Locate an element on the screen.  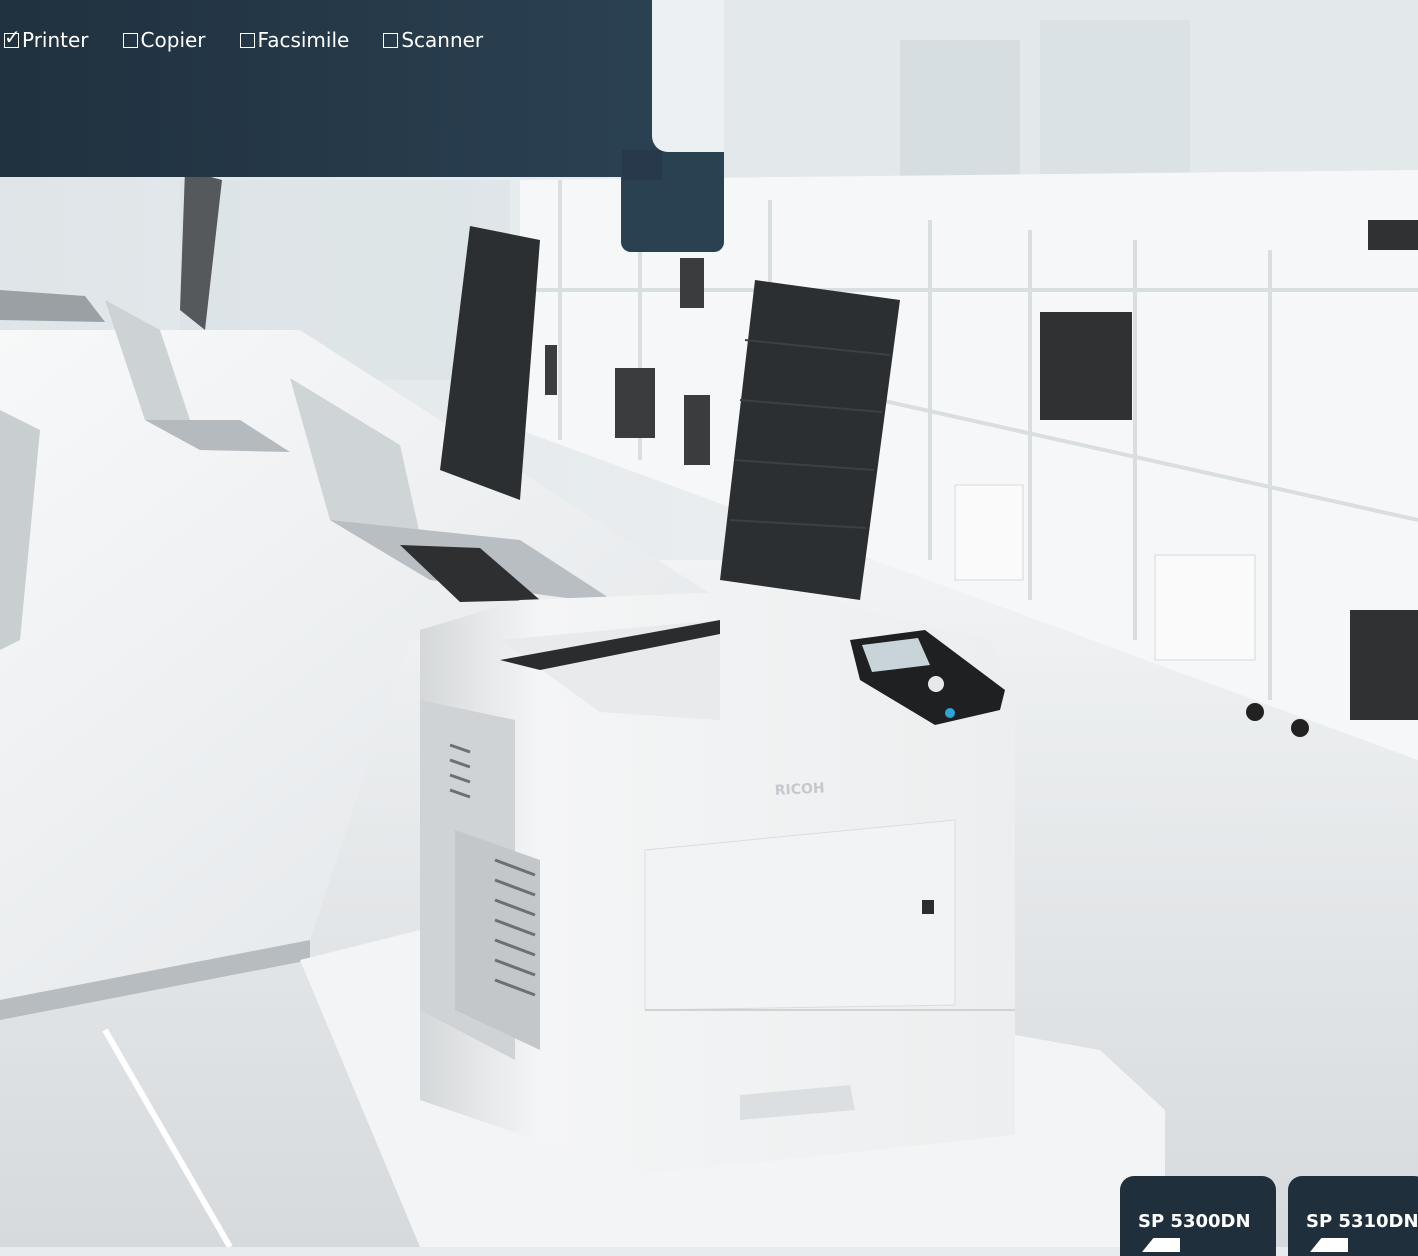
service-scanner: Scanner is located at coordinates (433, 40).